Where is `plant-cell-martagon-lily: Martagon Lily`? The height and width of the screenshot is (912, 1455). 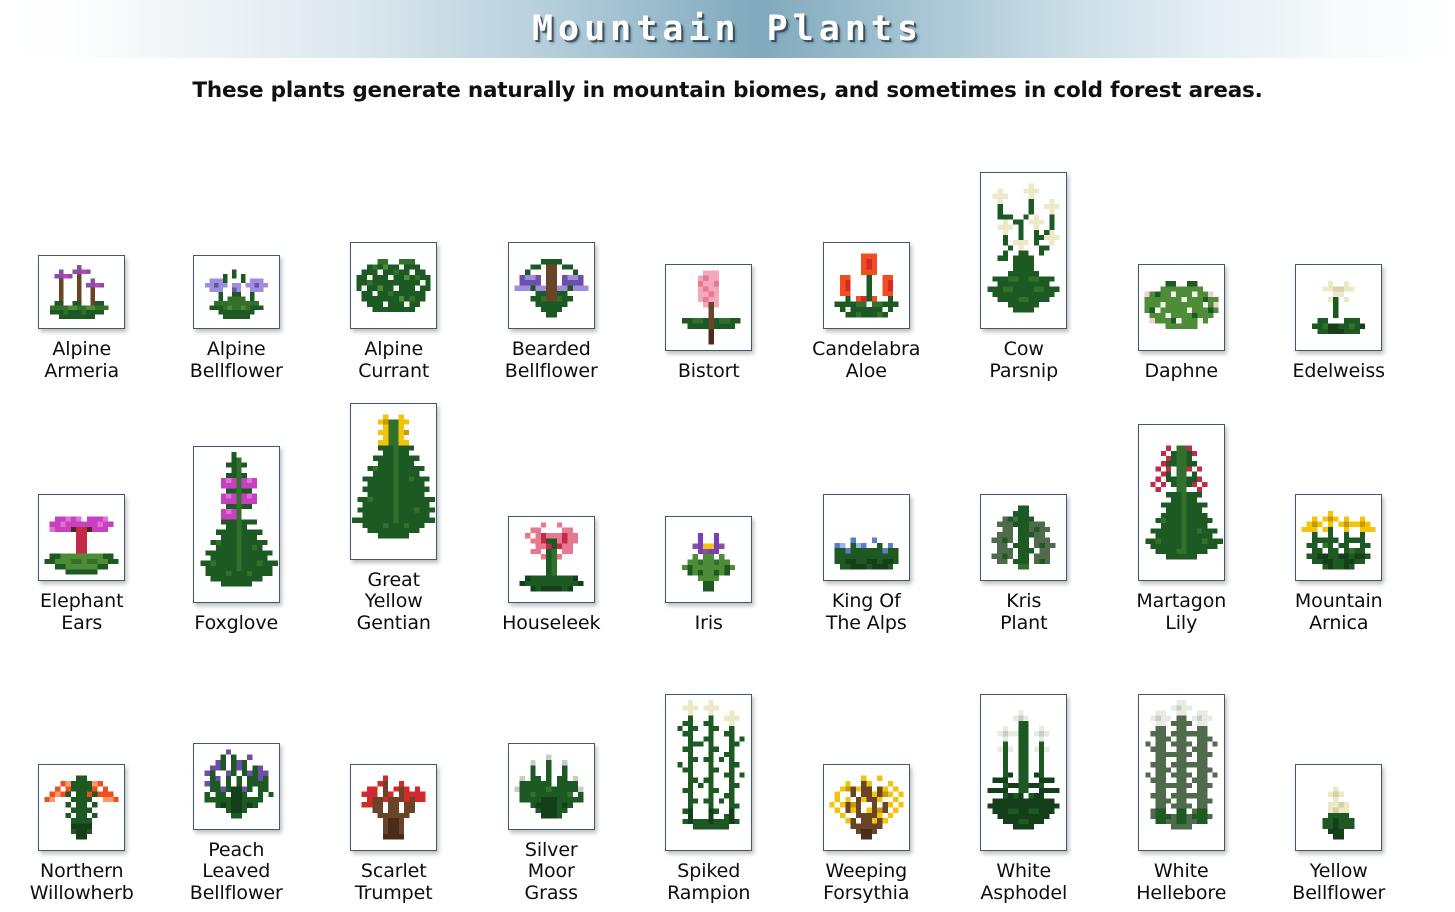 plant-cell-martagon-lily: Martagon Lily is located at coordinates (1182, 508).